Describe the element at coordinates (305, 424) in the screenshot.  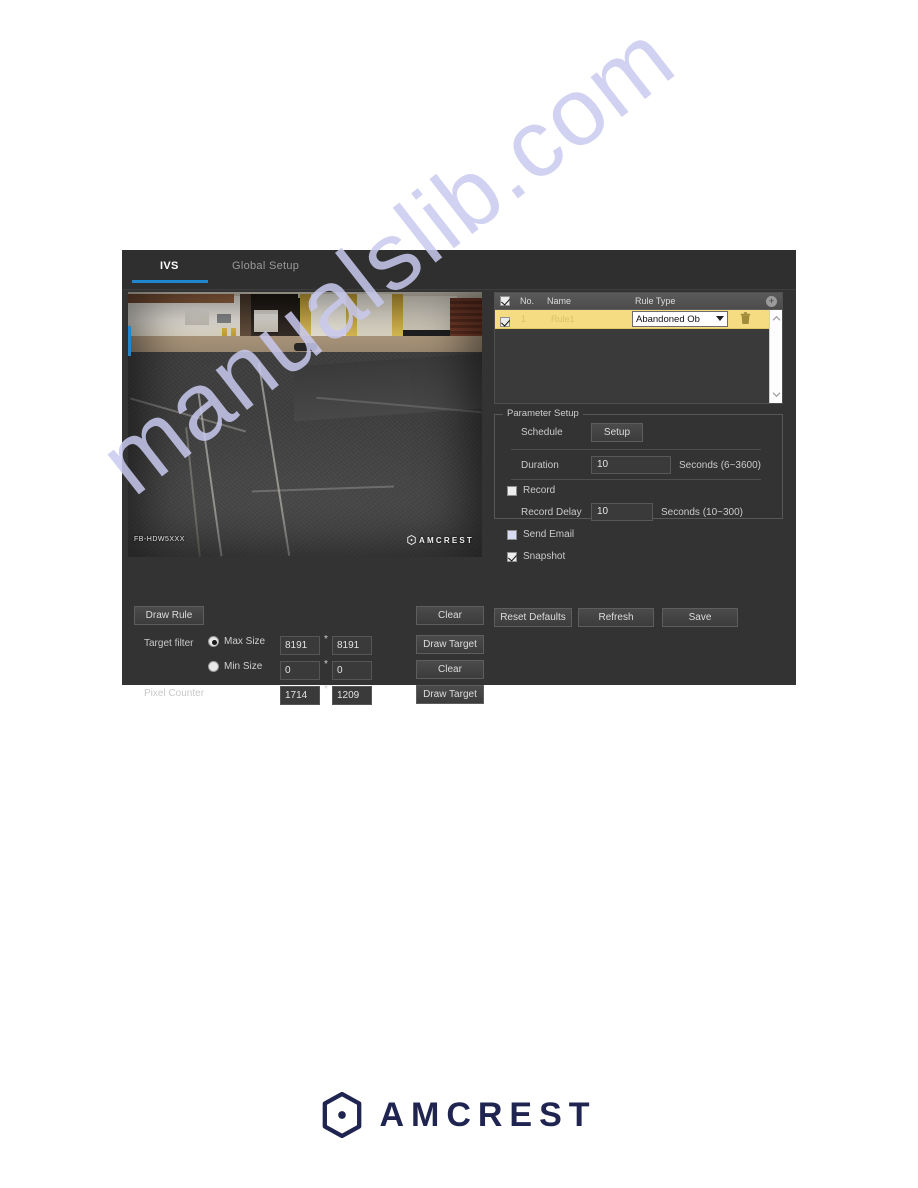
I see `video-preview: FB-HDW5XXX AMCREST` at that location.